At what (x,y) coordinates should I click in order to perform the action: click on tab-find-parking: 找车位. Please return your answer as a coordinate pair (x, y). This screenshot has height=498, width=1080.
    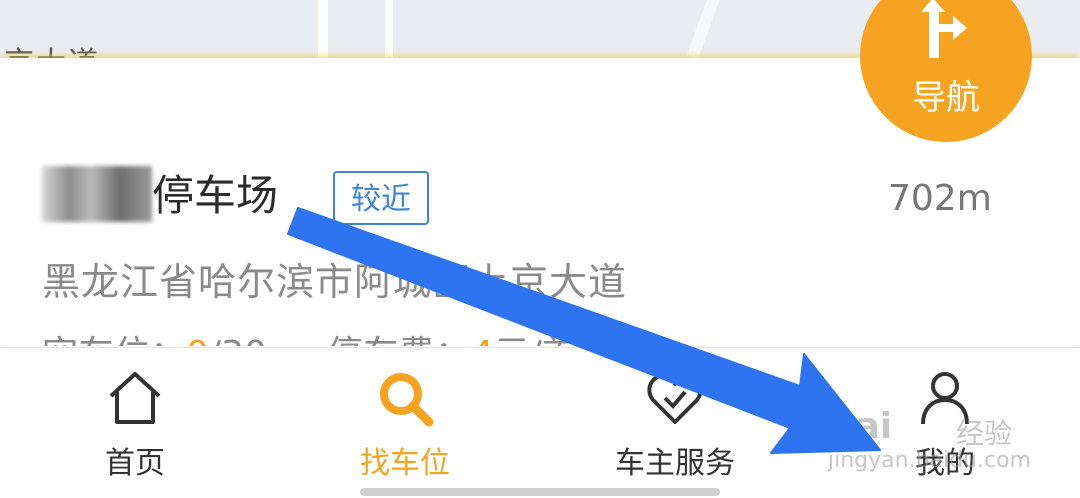
    Looking at the image, I should click on (405, 423).